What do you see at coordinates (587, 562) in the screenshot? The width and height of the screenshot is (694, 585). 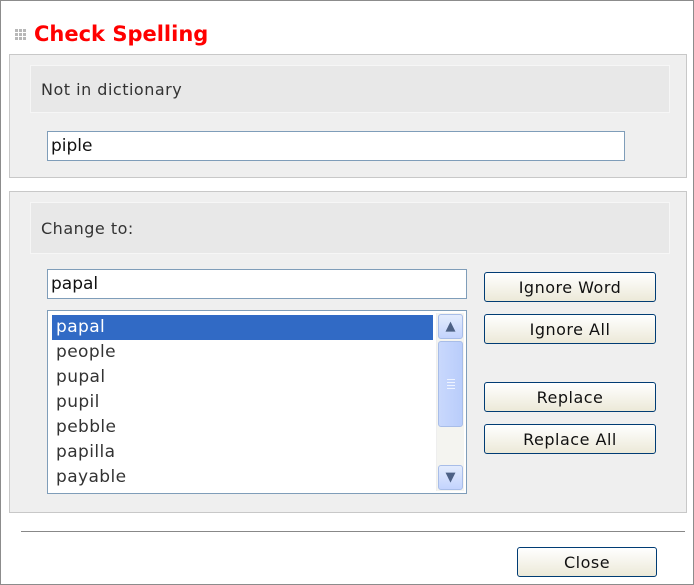 I see `close-button: Close` at bounding box center [587, 562].